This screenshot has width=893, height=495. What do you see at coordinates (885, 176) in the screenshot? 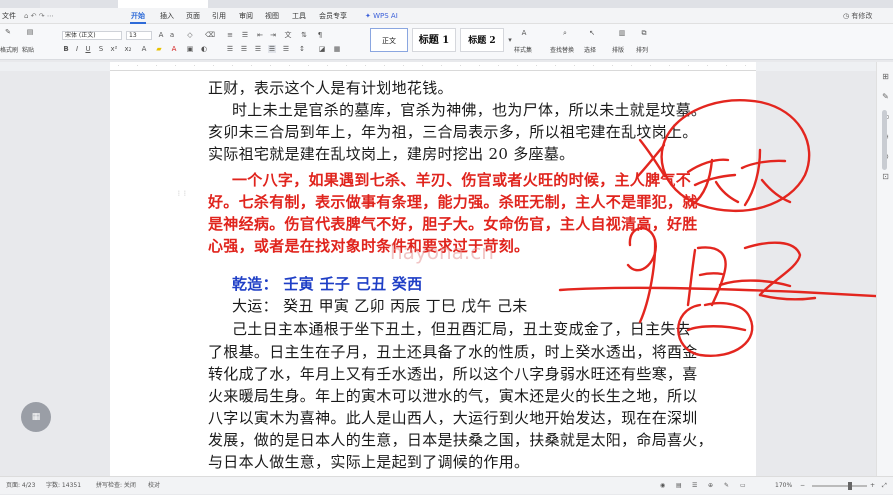
I see `panel-layout-icon: ⊡` at bounding box center [885, 176].